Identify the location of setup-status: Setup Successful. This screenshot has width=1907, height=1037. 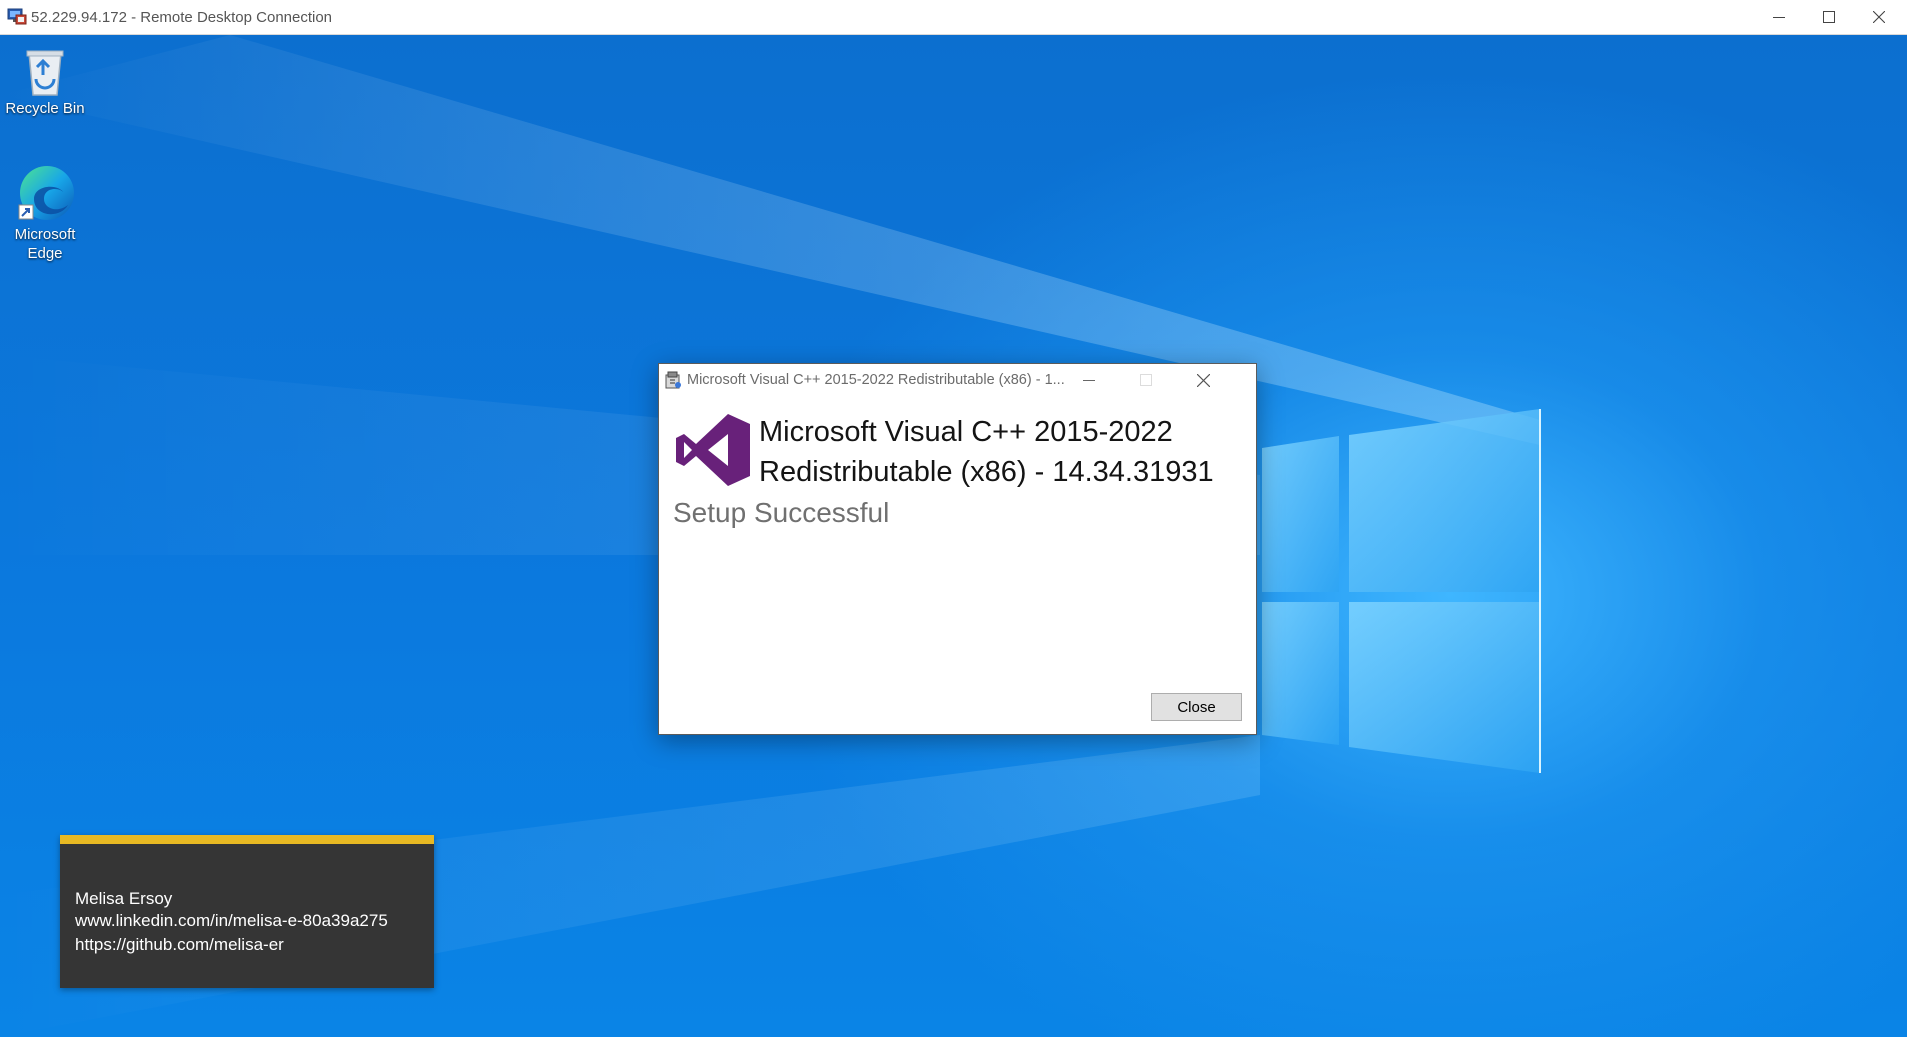
(781, 512).